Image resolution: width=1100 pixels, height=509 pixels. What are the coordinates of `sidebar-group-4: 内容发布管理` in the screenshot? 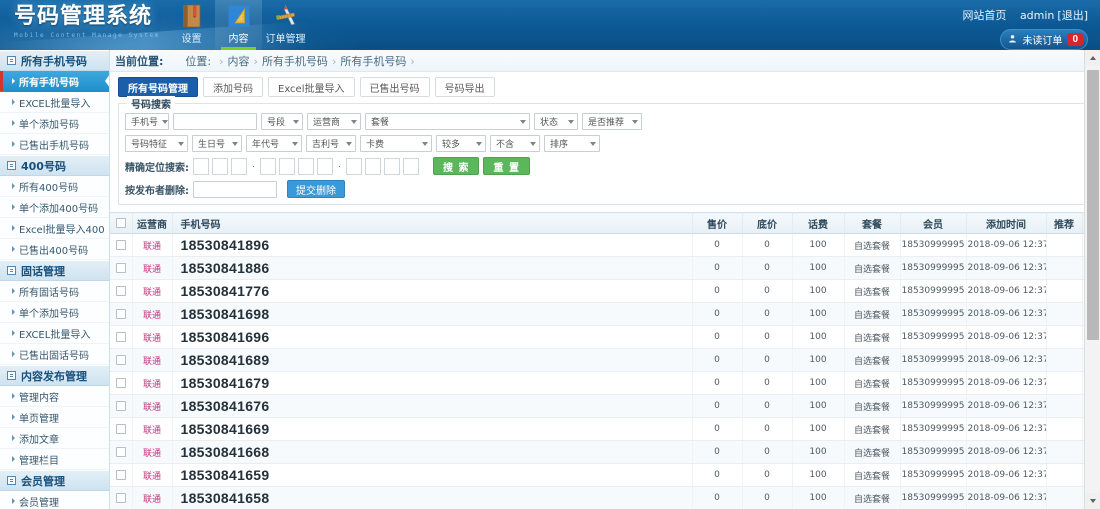 It's located at (54, 375).